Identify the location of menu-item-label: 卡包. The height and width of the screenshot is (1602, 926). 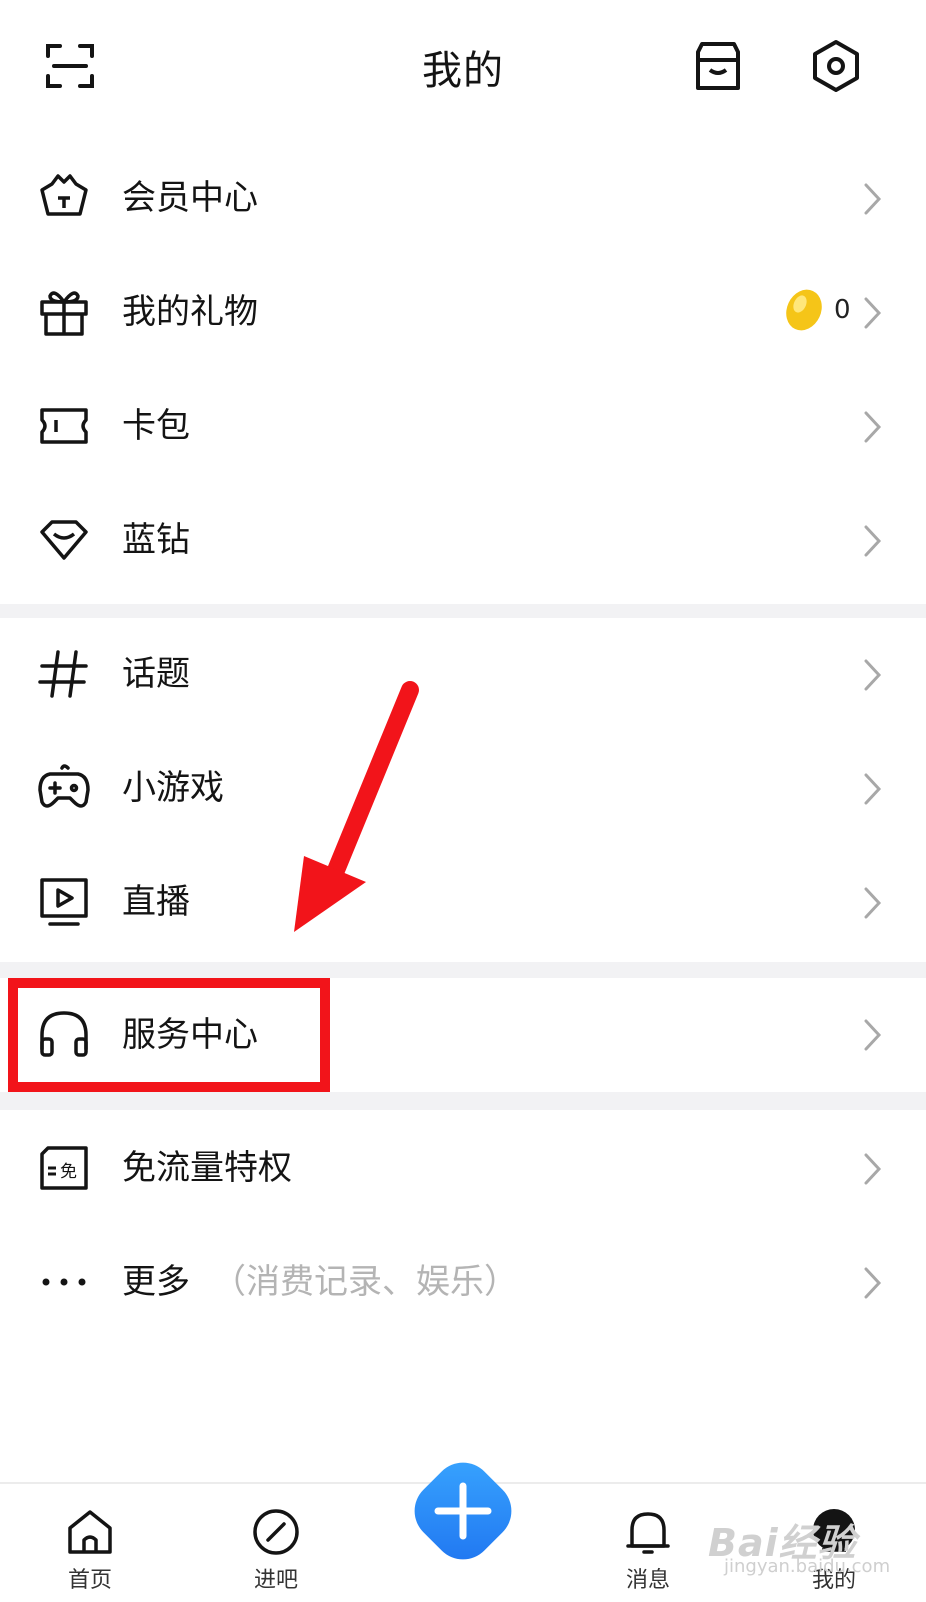
(156, 426).